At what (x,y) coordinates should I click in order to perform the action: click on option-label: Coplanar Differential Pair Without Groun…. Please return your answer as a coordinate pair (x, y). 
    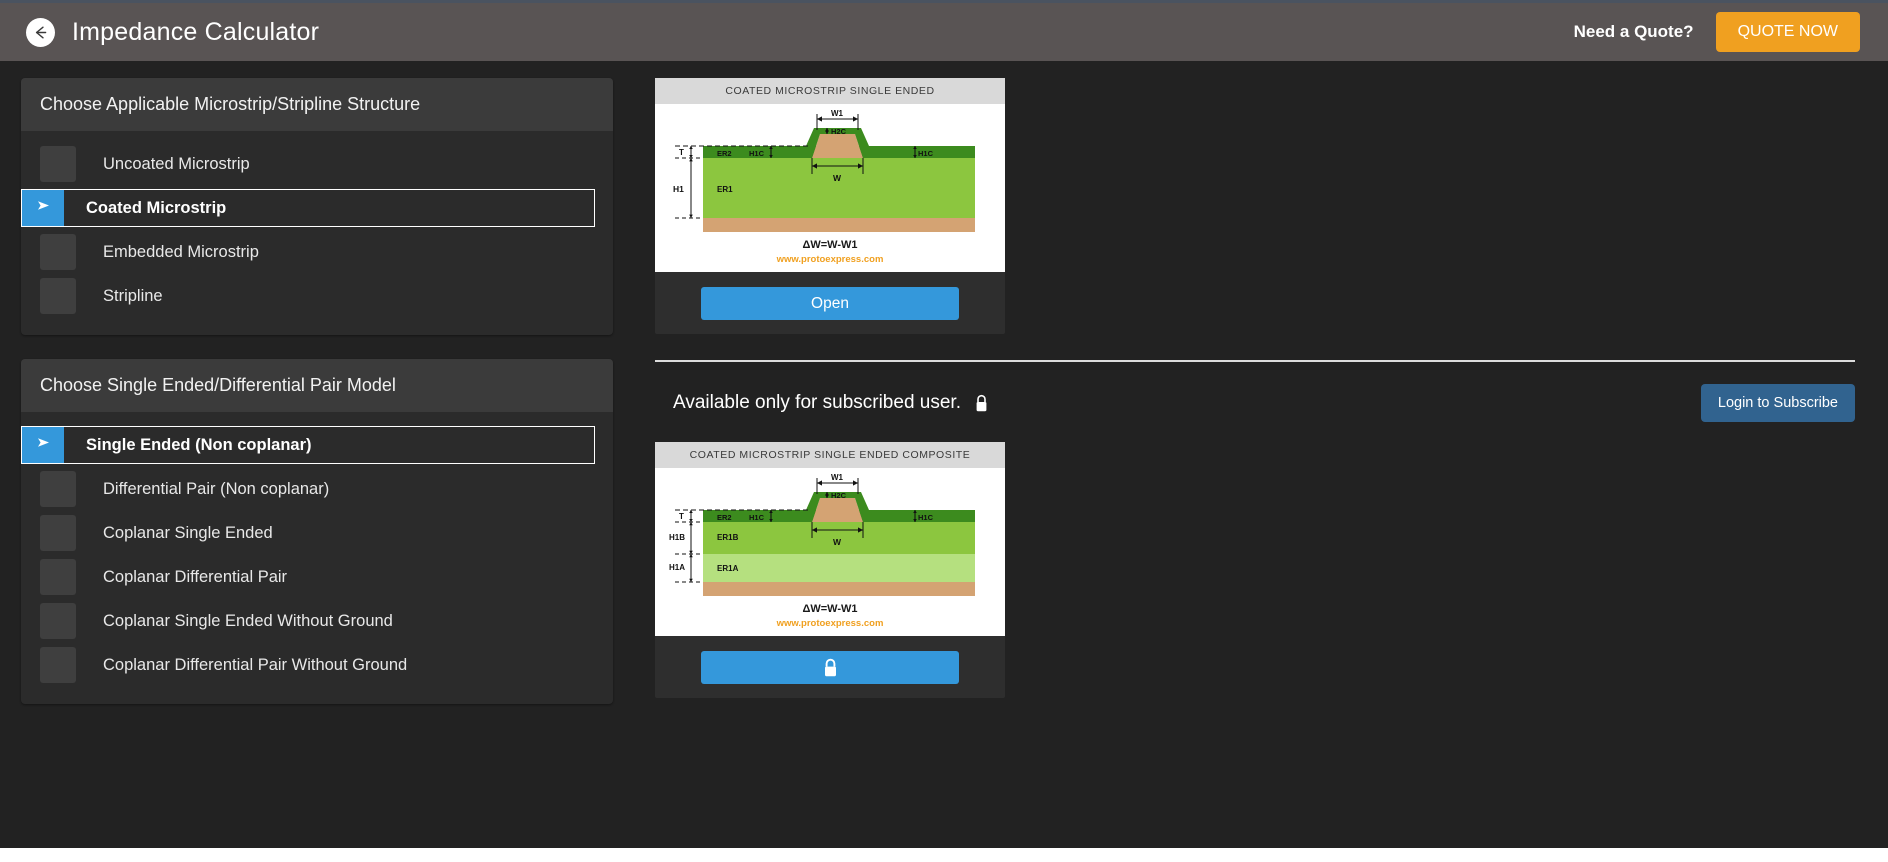
    Looking at the image, I should click on (255, 664).